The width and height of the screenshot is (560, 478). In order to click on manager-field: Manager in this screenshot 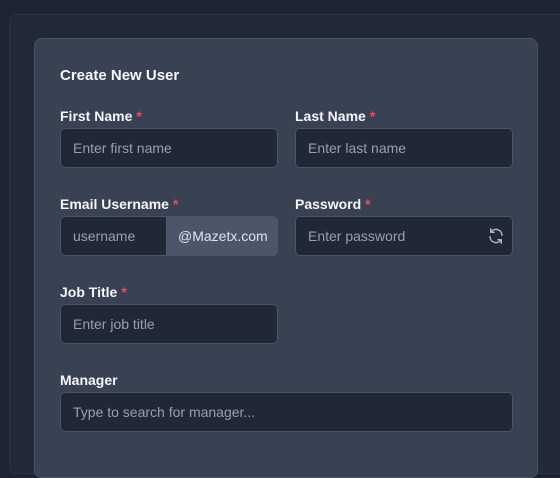, I will do `click(286, 402)`.